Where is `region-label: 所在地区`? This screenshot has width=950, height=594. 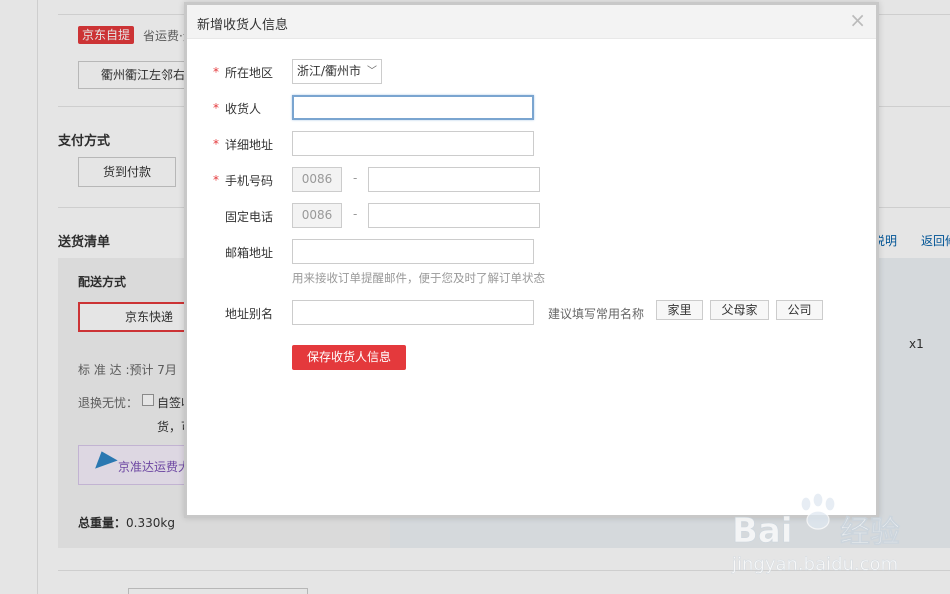
region-label: 所在地区 is located at coordinates (249, 73).